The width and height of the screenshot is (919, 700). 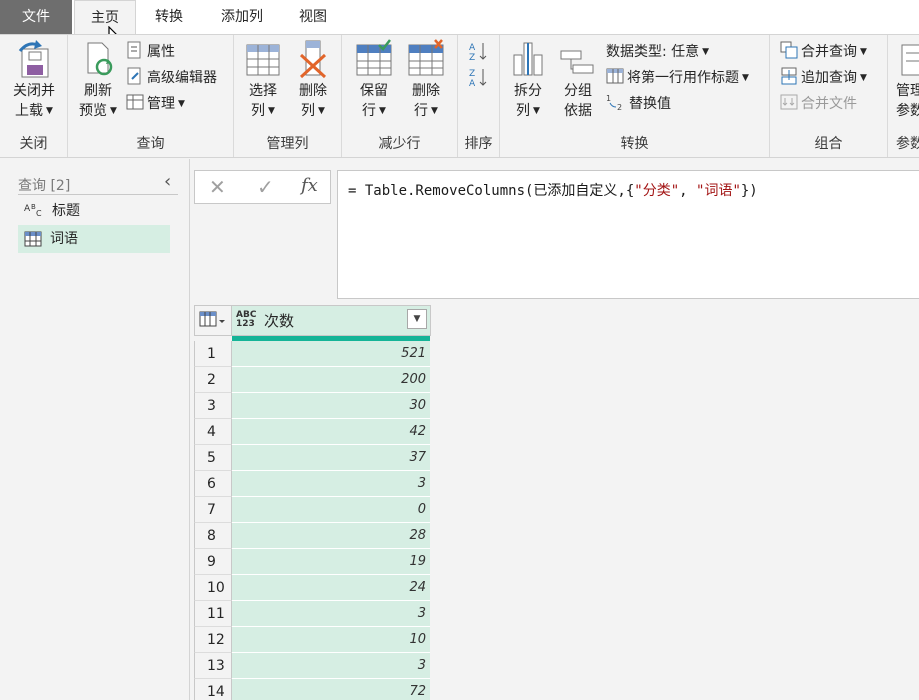 I want to click on merge-queries-label: 合并查询, so click(x=829, y=52).